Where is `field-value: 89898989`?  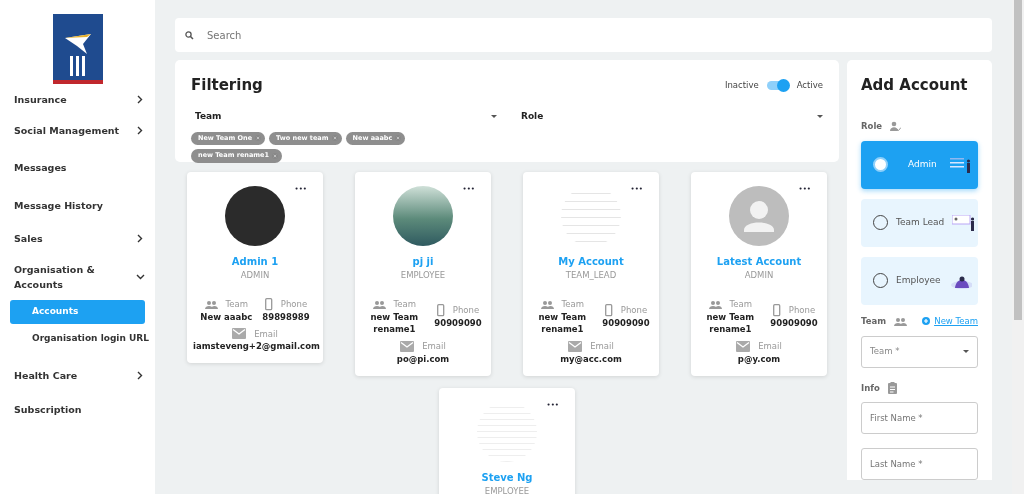
field-value: 89898989 is located at coordinates (286, 317).